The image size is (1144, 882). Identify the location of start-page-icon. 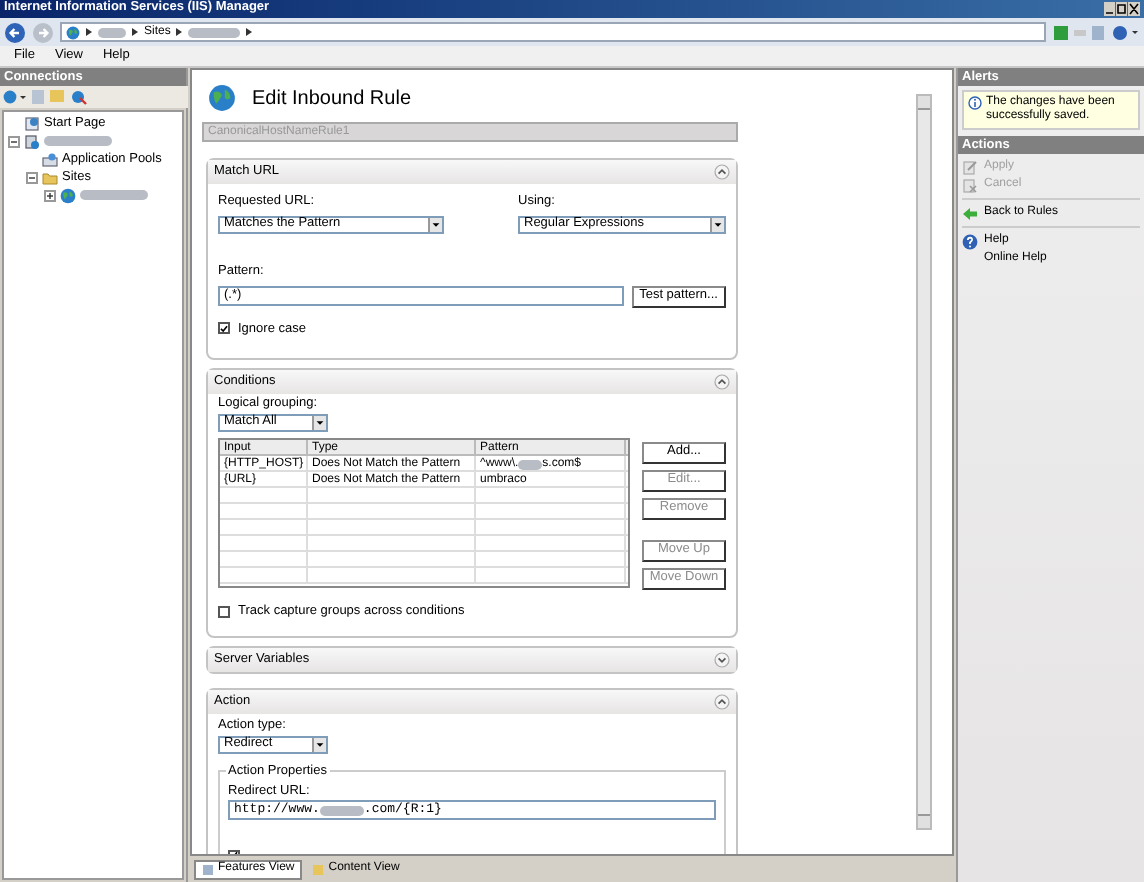
(32, 123).